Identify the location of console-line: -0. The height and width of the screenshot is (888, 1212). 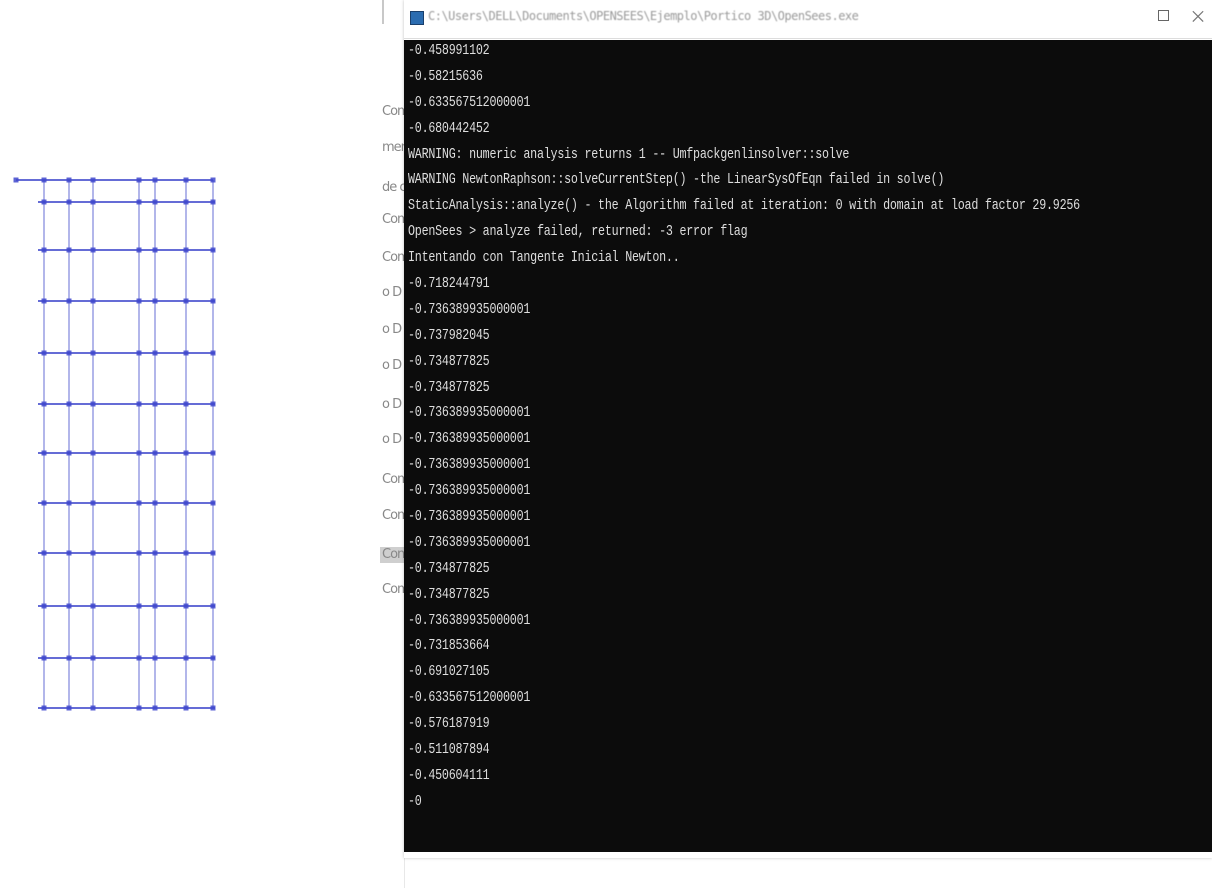
(415, 801).